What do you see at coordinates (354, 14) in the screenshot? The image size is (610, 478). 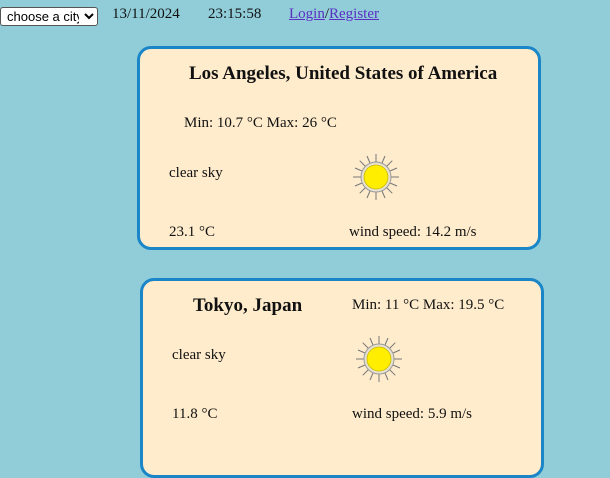 I see `register-link: Register` at bounding box center [354, 14].